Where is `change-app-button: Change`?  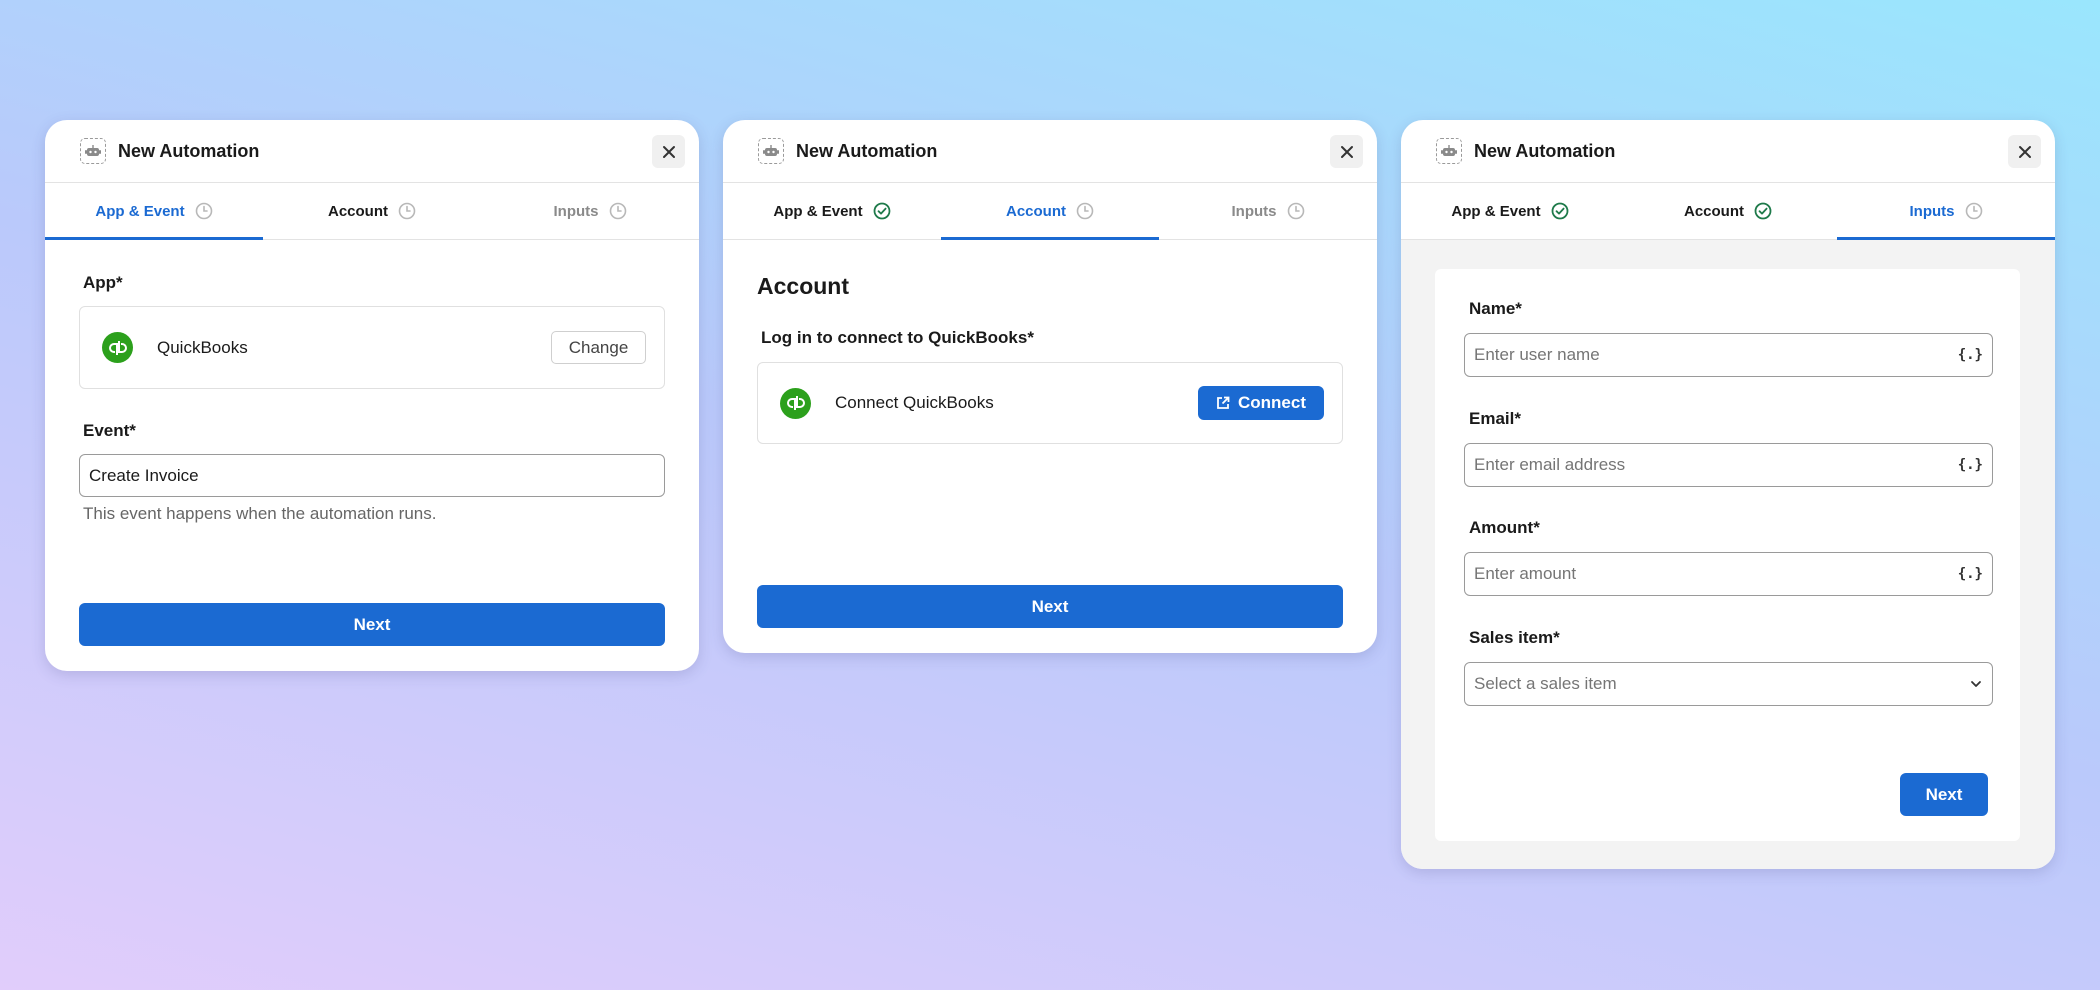
change-app-button: Change is located at coordinates (598, 347).